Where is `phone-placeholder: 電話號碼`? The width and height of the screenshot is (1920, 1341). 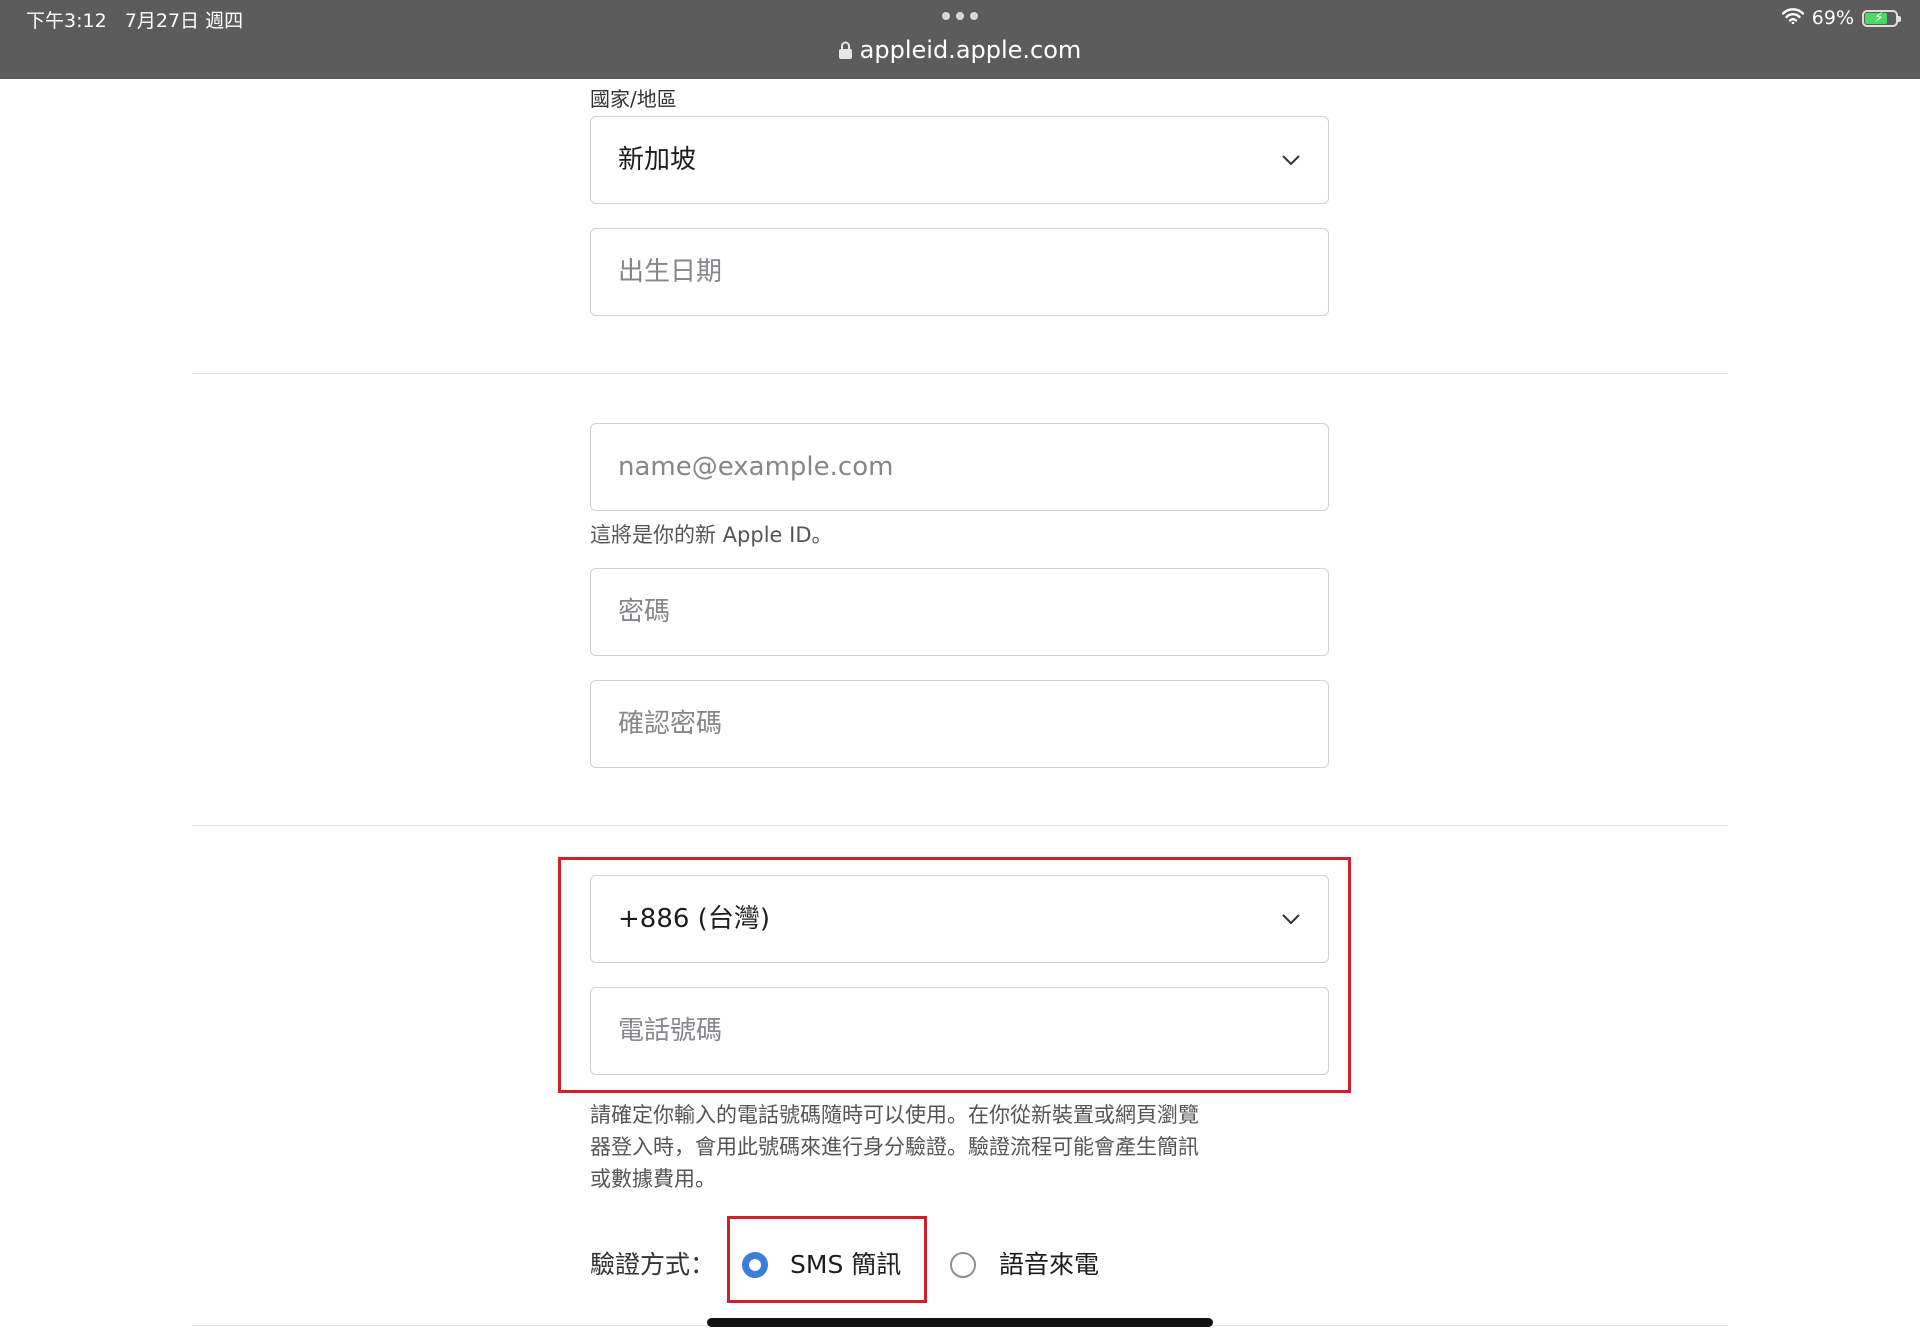 phone-placeholder: 電話號碼 is located at coordinates (670, 1031).